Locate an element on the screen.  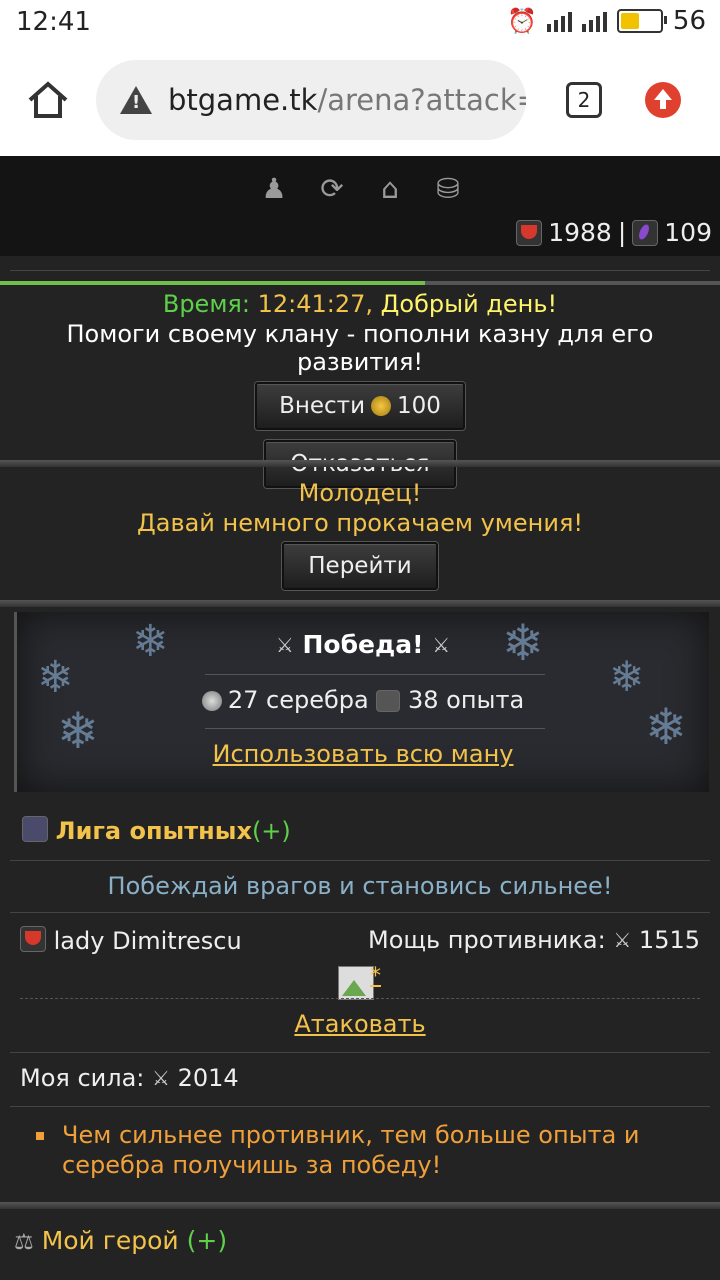
health-icon is located at coordinates (529, 232).